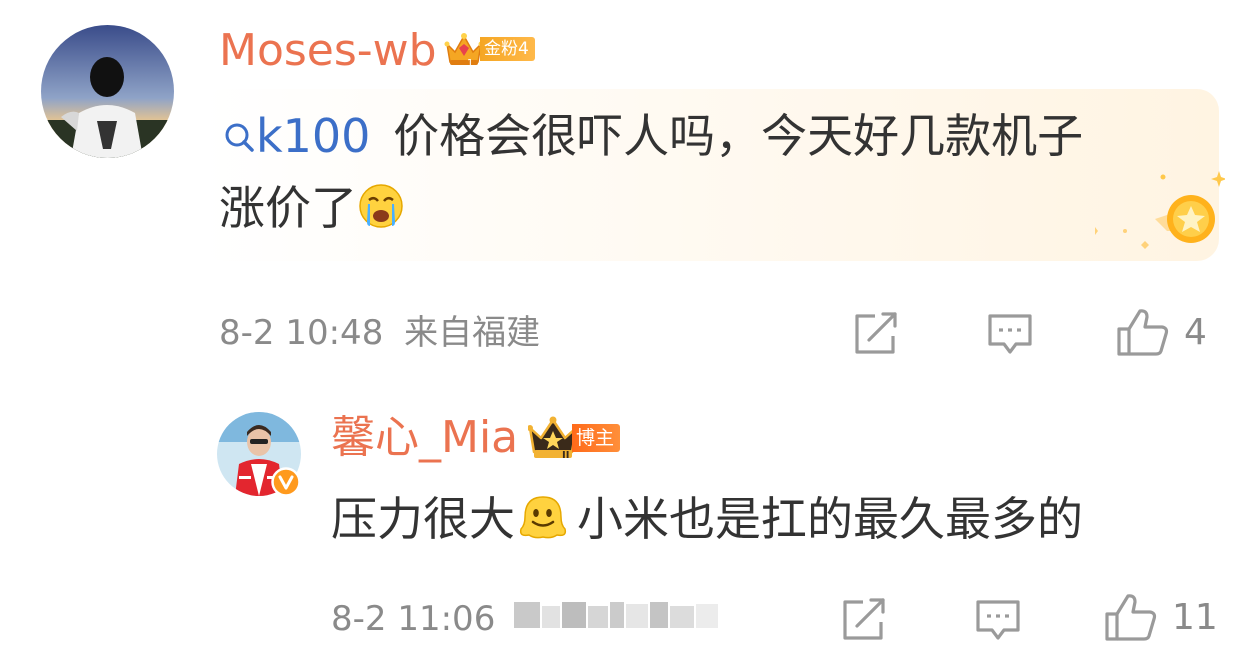 This screenshot has width=1260, height=653. I want to click on comment-location: 来自福建, so click(472, 333).